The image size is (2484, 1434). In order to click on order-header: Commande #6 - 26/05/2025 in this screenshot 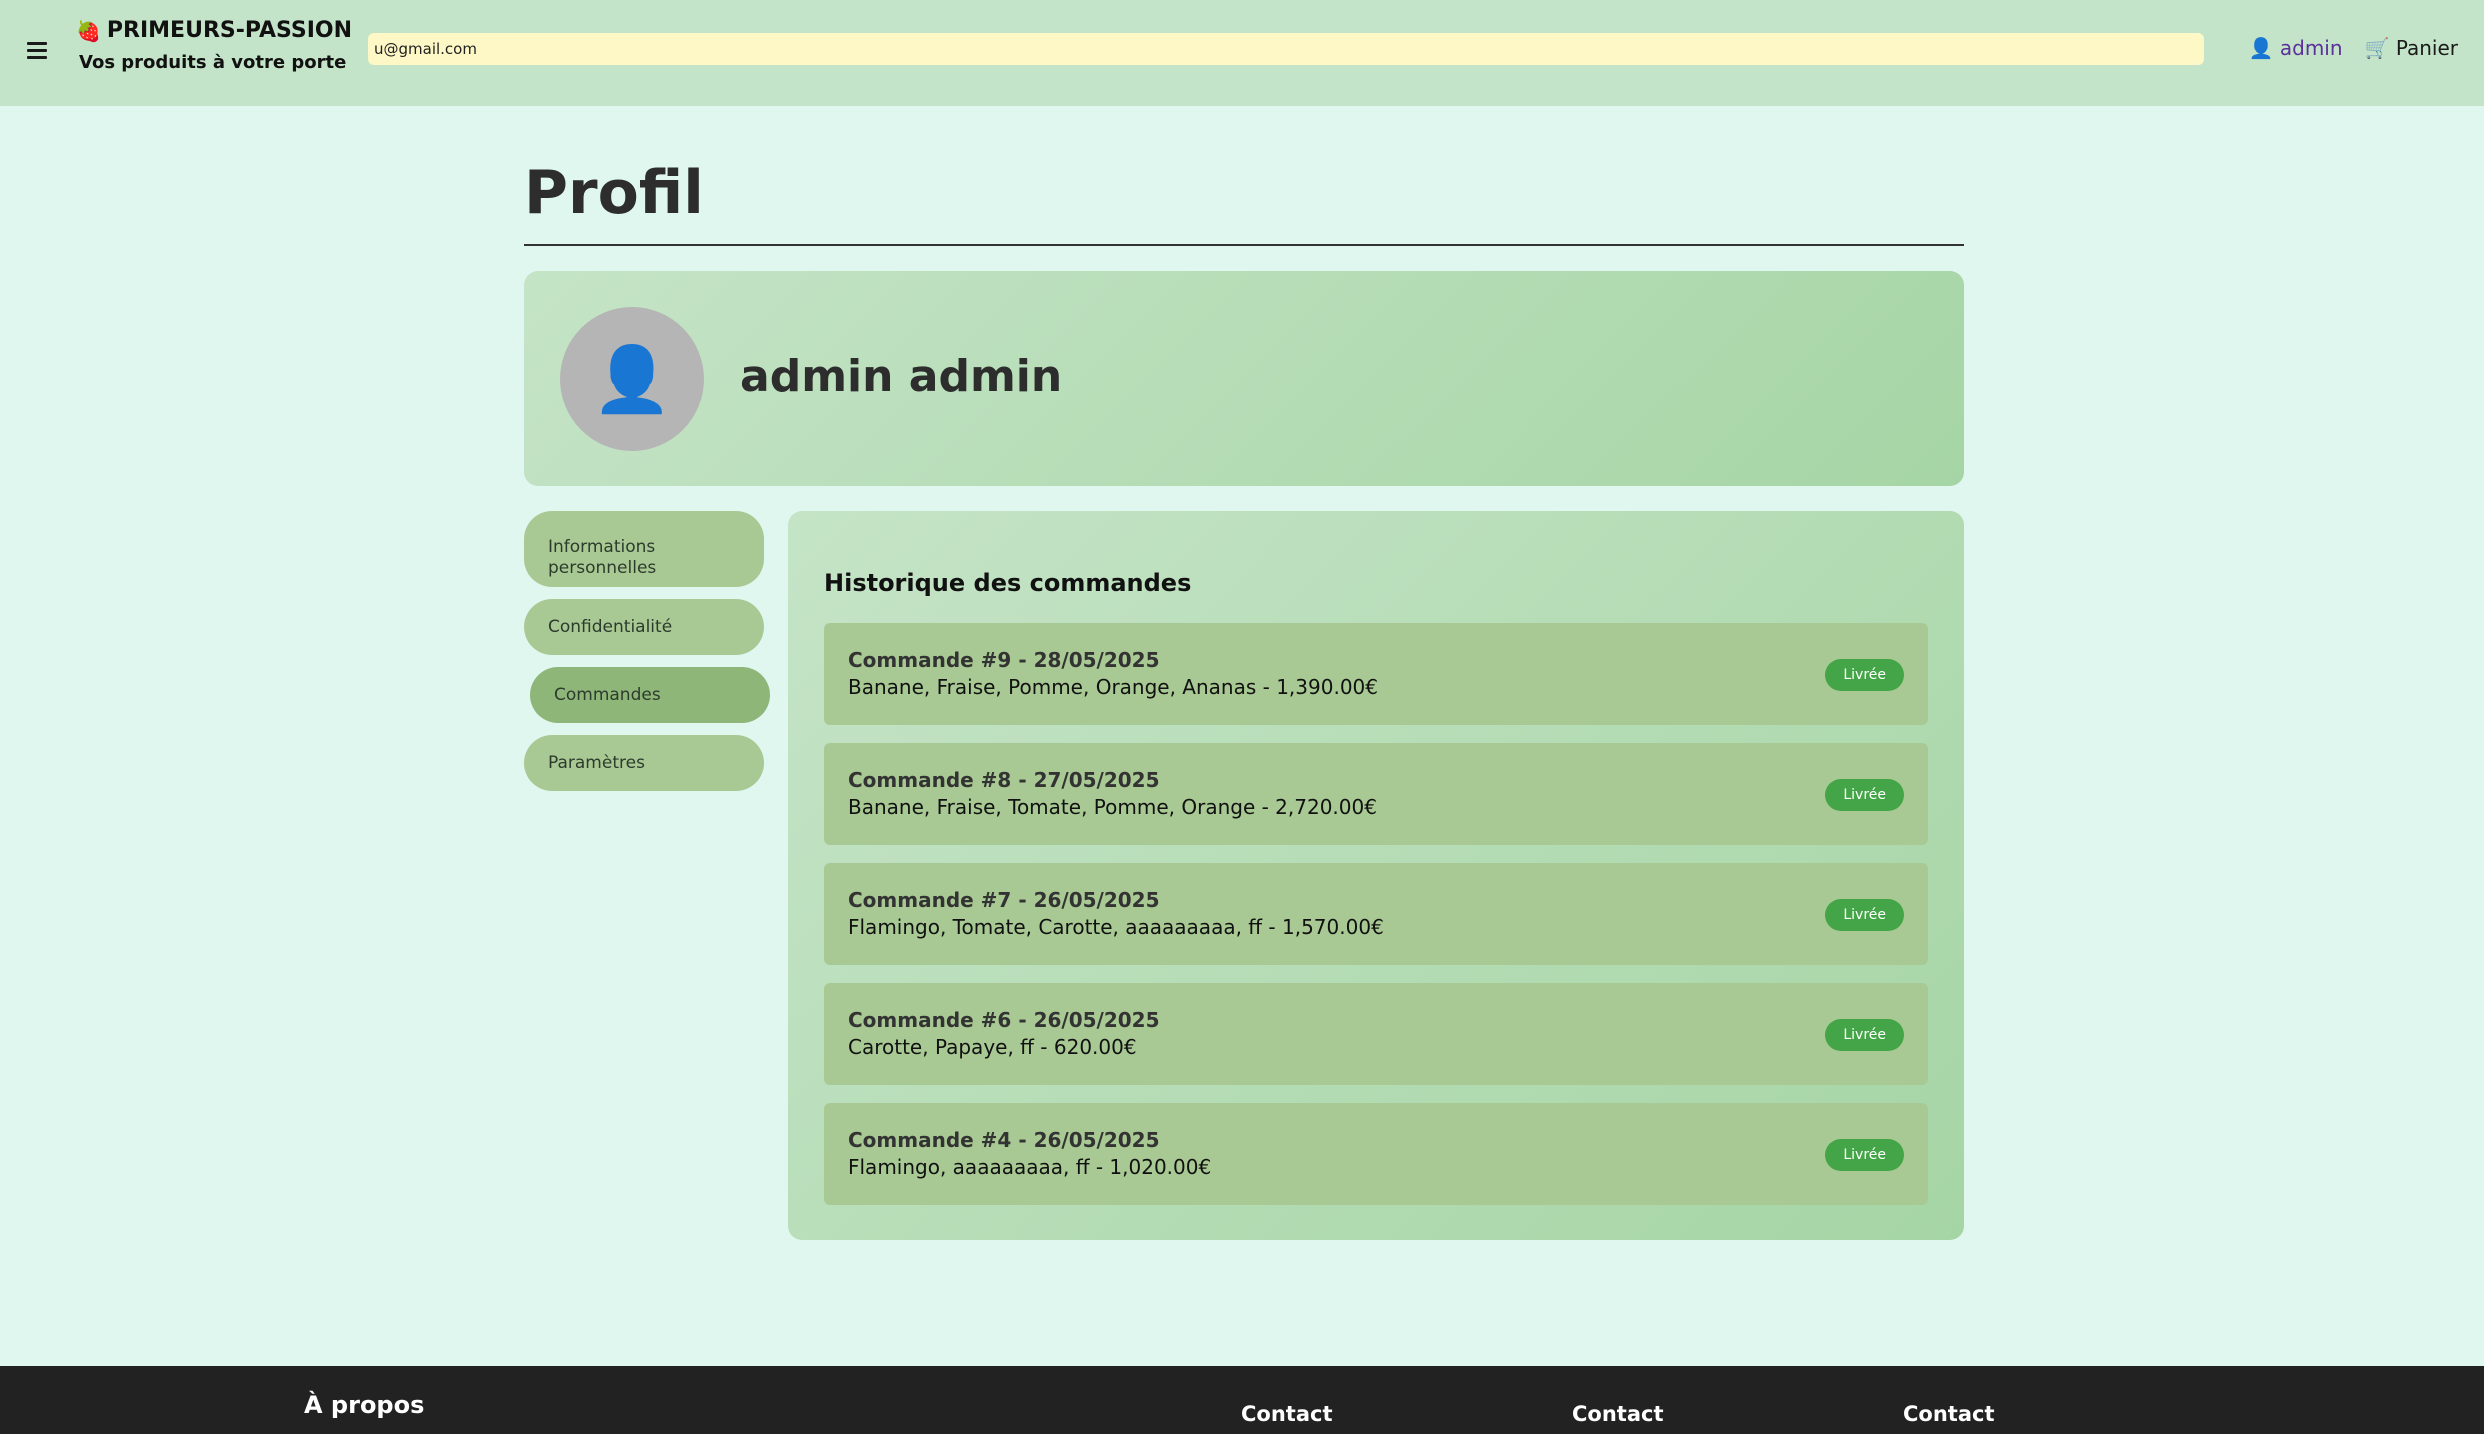, I will do `click(1004, 1020)`.